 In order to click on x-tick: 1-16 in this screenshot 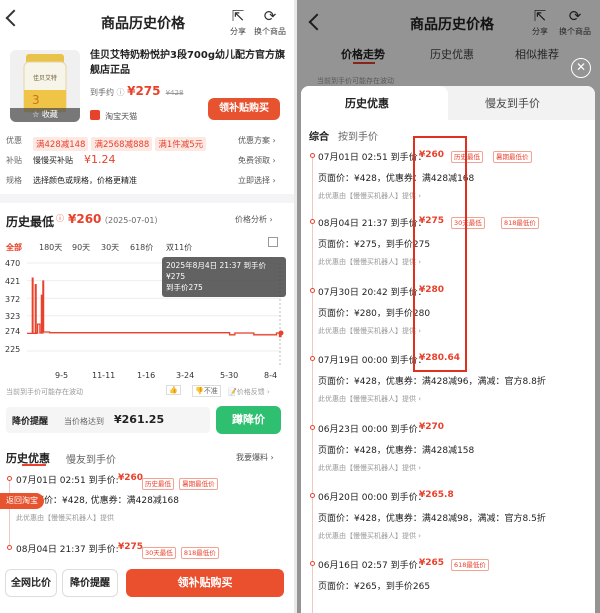, I will do `click(146, 375)`.